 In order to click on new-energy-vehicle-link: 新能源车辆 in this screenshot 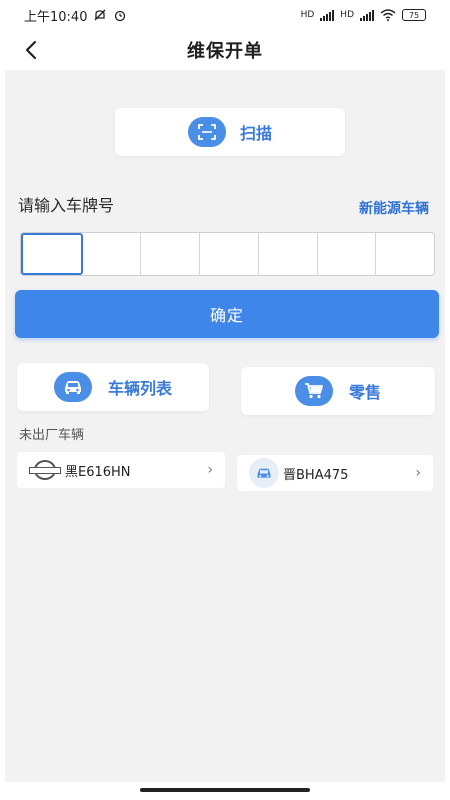, I will do `click(394, 208)`.